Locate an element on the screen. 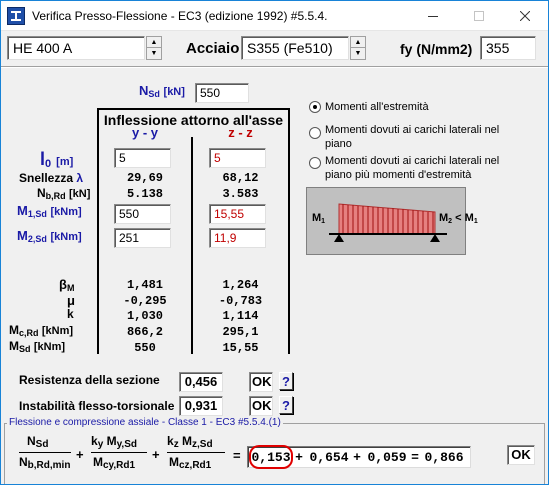  betam-yy: 1,481 is located at coordinates (144, 285).